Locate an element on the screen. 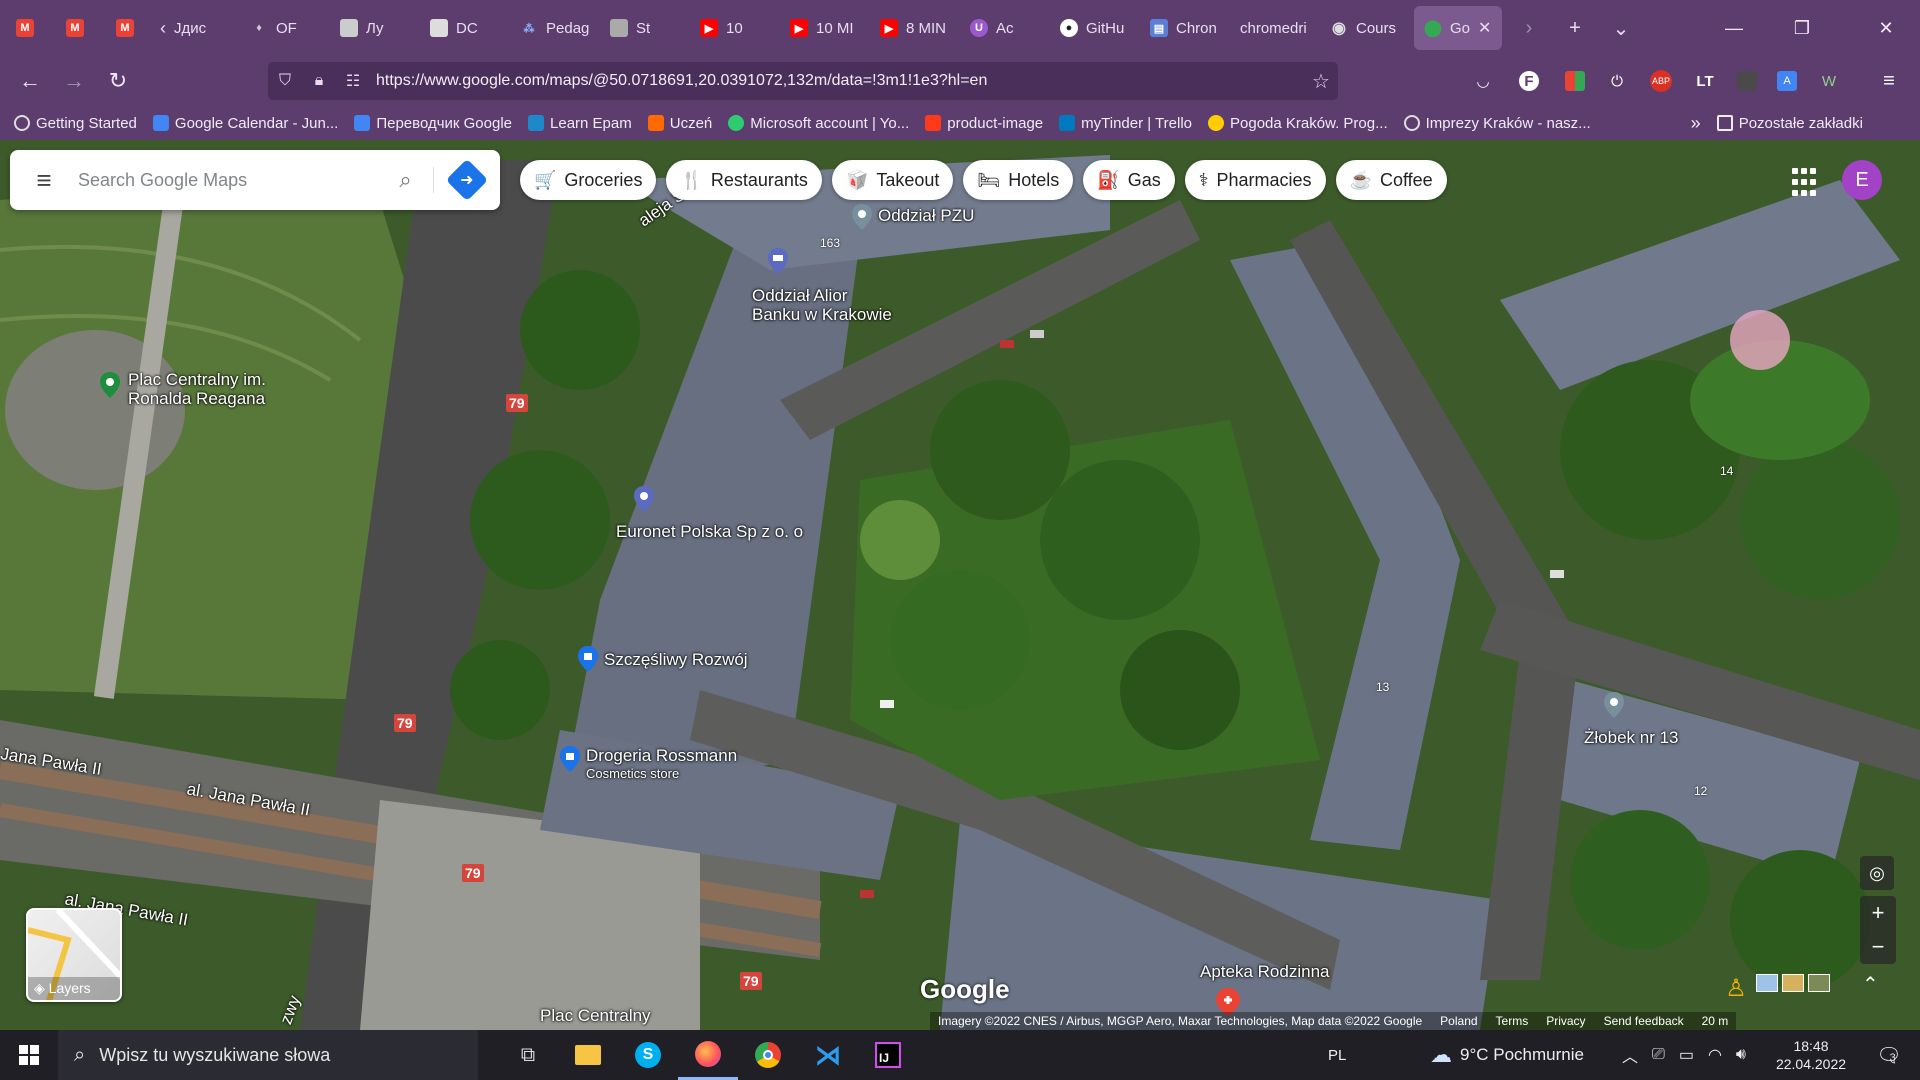 This screenshot has width=1920, height=1080. google-apps-icon is located at coordinates (1807, 183).